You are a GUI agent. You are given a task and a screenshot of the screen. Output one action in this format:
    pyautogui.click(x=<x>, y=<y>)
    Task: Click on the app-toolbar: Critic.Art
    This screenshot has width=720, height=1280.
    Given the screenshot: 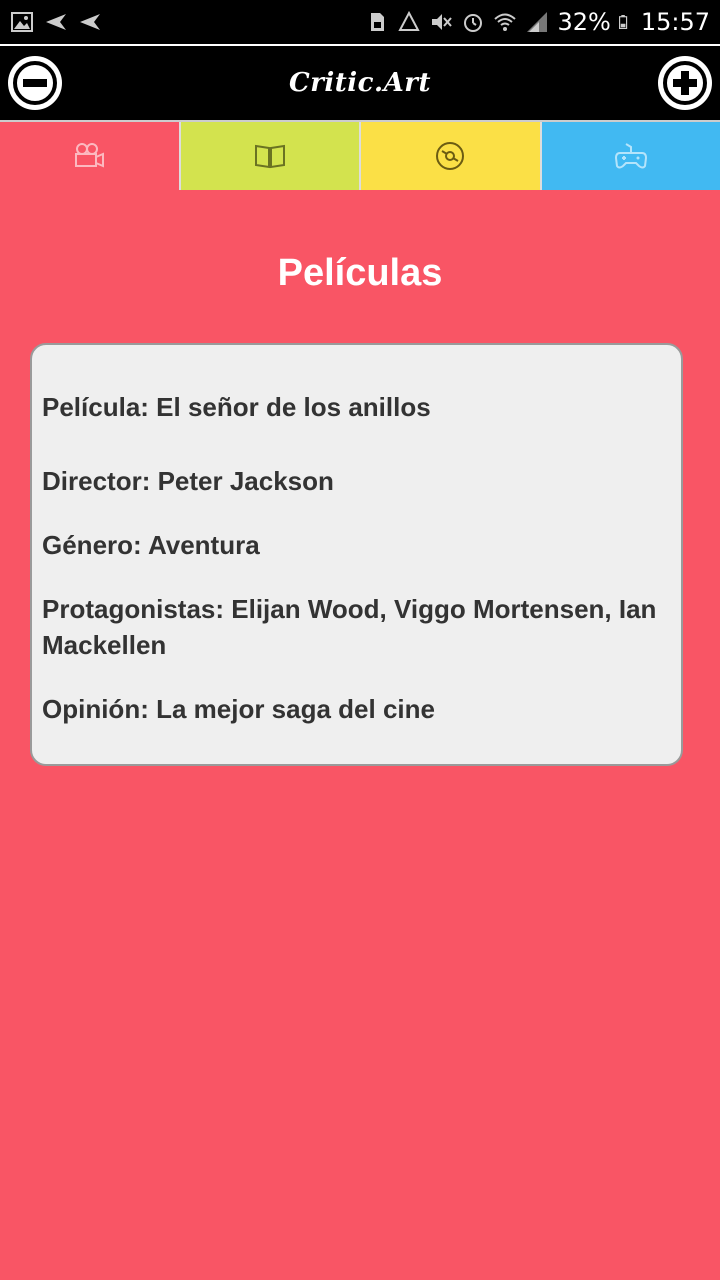 What is the action you would take?
    pyautogui.click(x=360, y=82)
    